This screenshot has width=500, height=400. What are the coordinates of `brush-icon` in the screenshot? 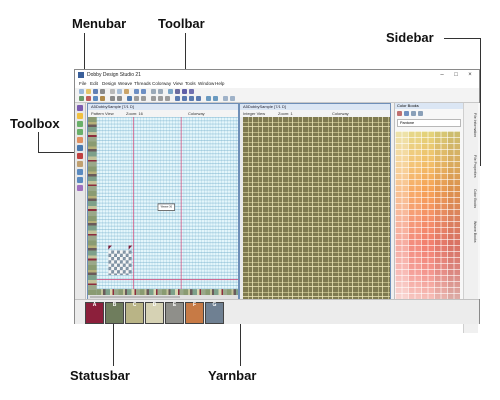 It's located at (208, 98).